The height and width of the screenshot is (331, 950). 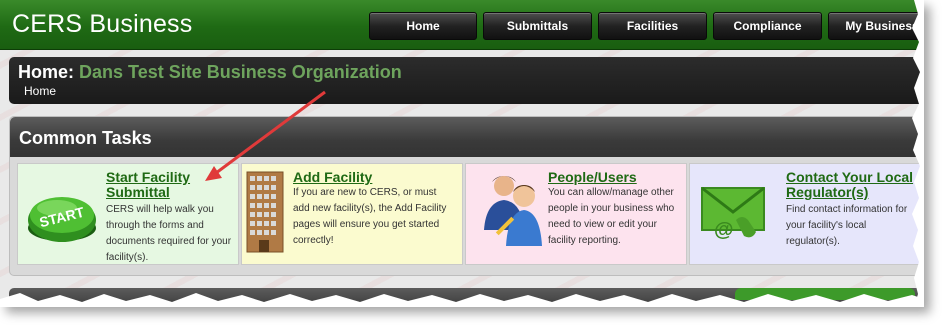 I want to click on common-tasks-header: Common Tasks, so click(x=466, y=137).